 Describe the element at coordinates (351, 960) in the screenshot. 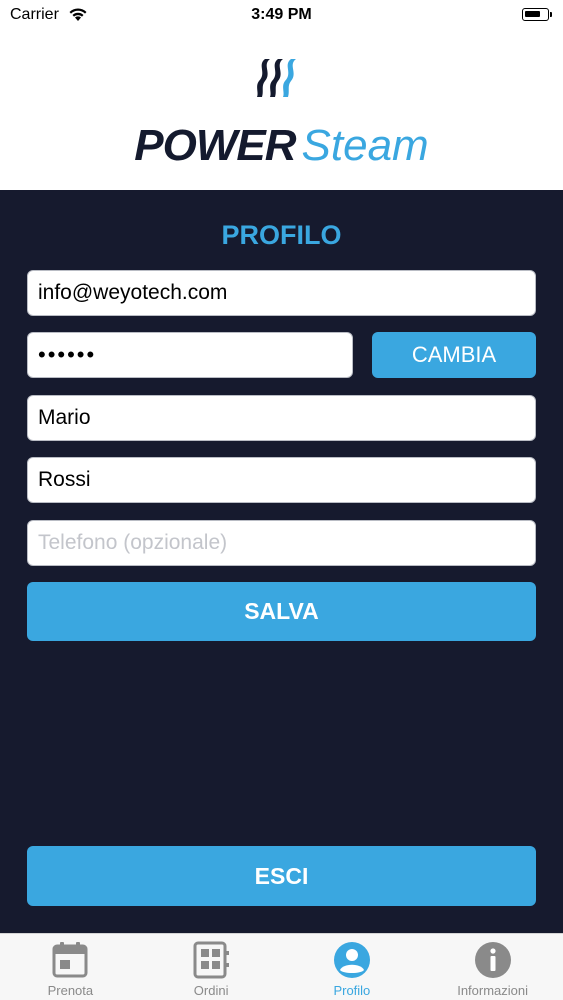

I see `user-icon` at that location.